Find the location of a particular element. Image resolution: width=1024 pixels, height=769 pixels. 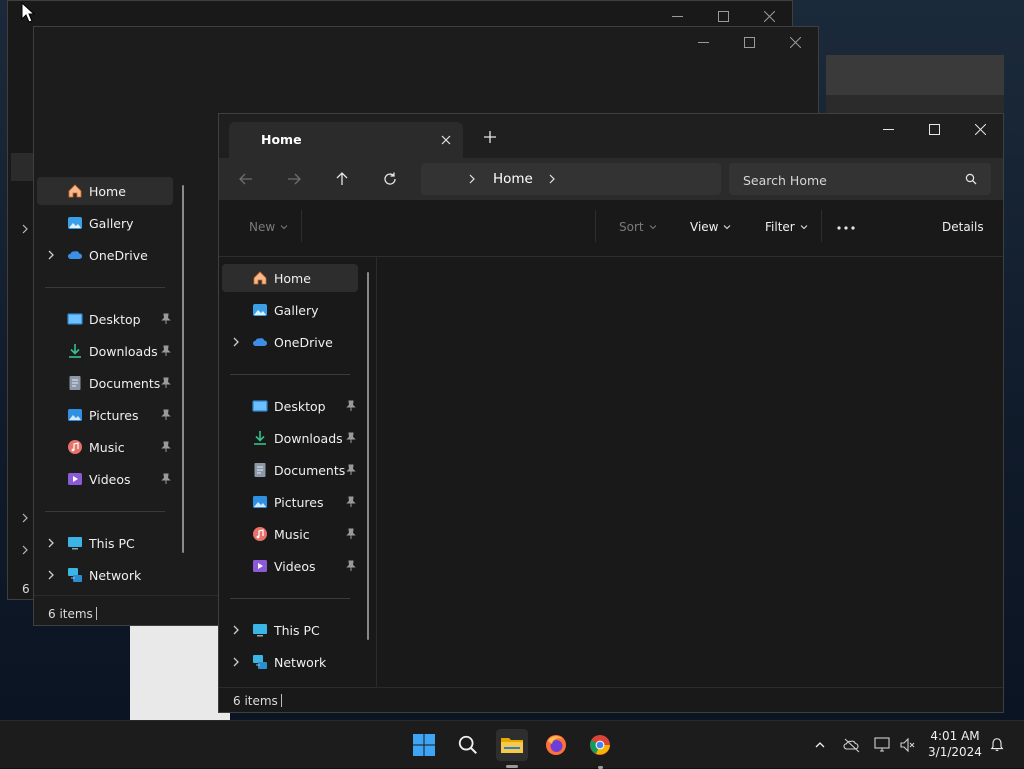

forward-button is located at coordinates (294, 179).